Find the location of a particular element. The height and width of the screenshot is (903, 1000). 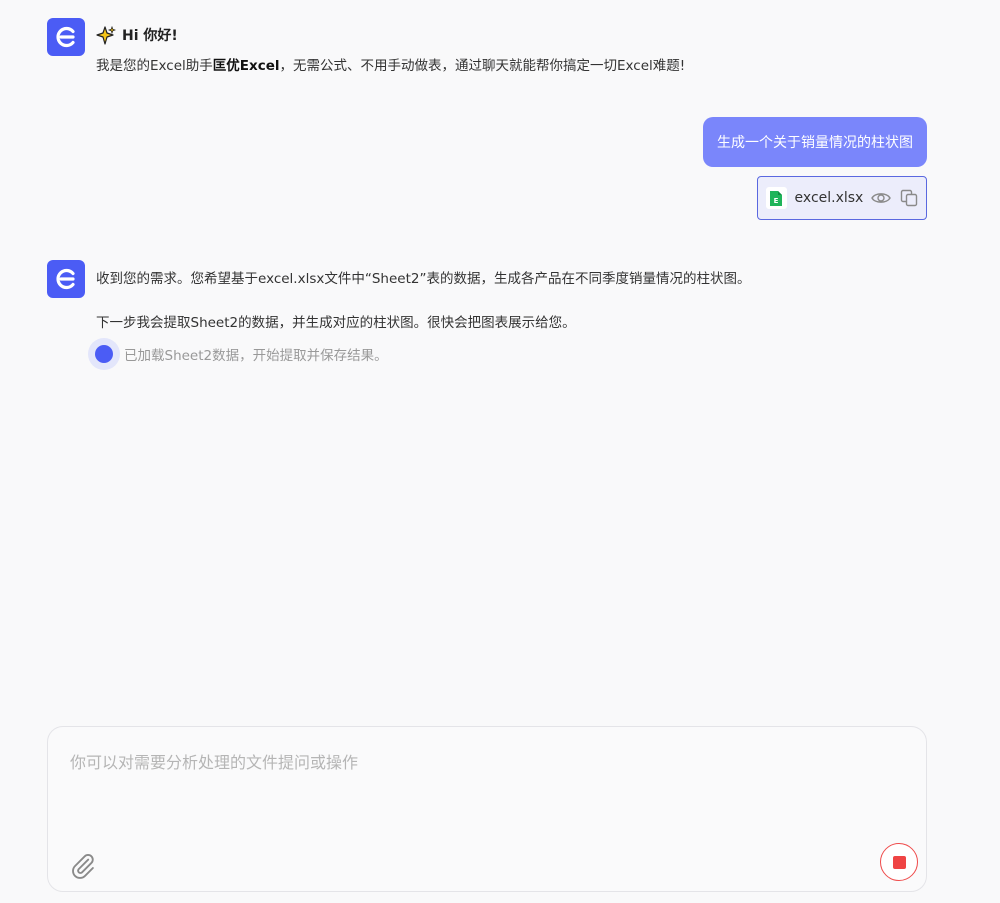

spreadsheet-file-icon: E is located at coordinates (776, 198).